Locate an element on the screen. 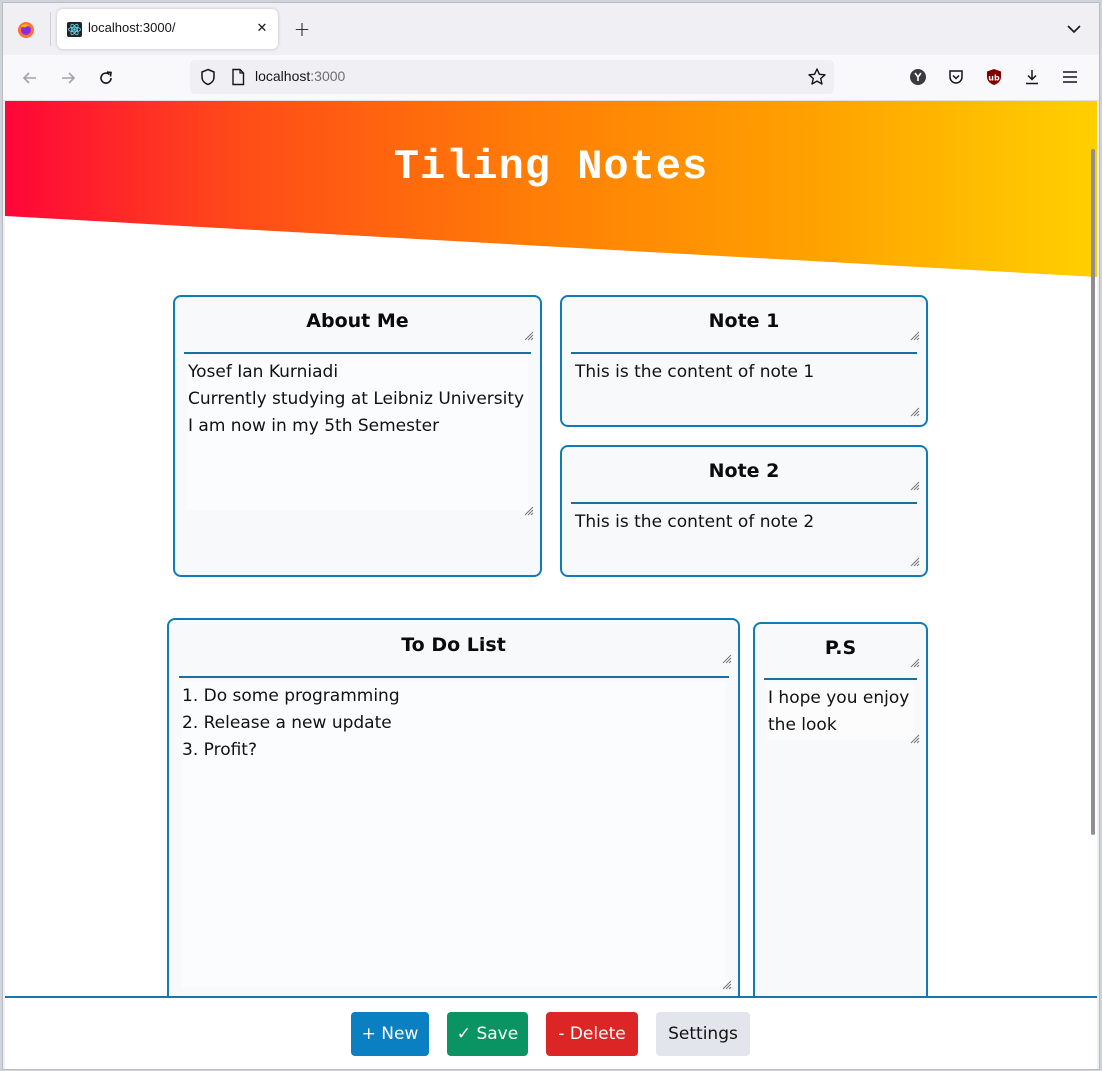  url-port: :3000 is located at coordinates (328, 76).